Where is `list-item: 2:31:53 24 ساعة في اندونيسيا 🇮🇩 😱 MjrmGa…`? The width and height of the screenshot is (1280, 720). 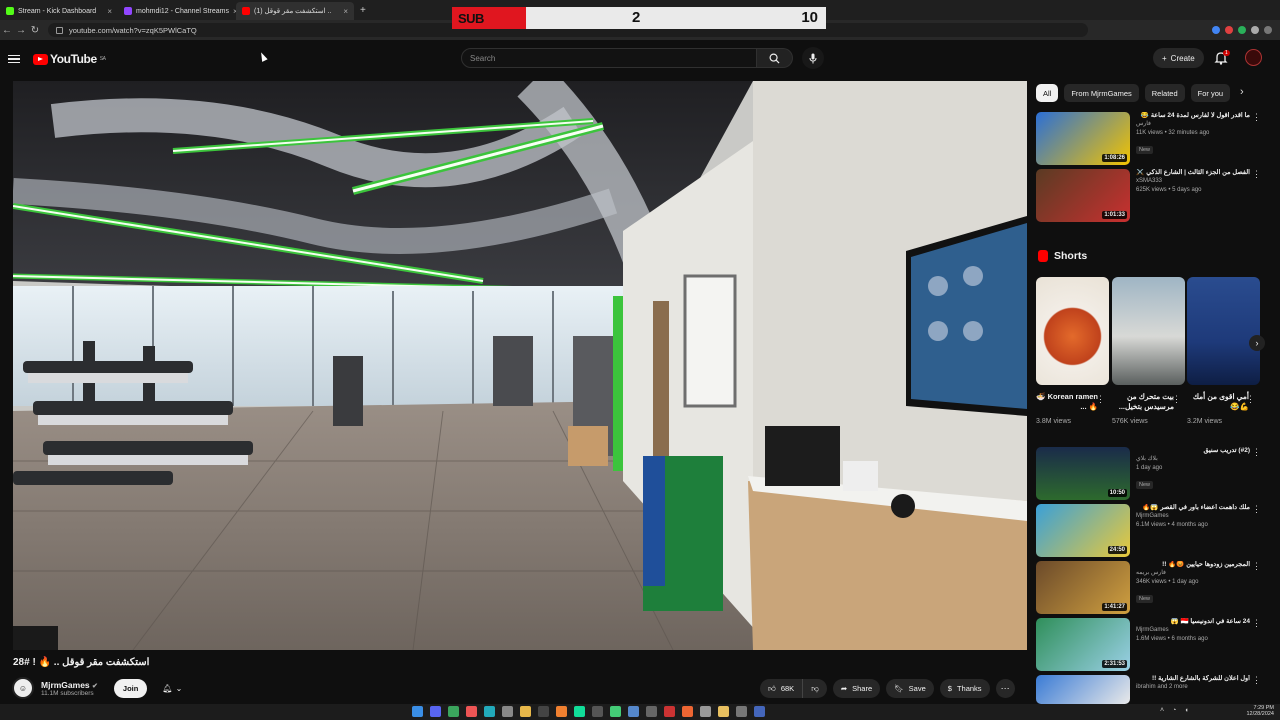 list-item: 2:31:53 24 ساعة في اندونيسيا 🇮🇩 😱 MjrmGa… is located at coordinates (1148, 644).